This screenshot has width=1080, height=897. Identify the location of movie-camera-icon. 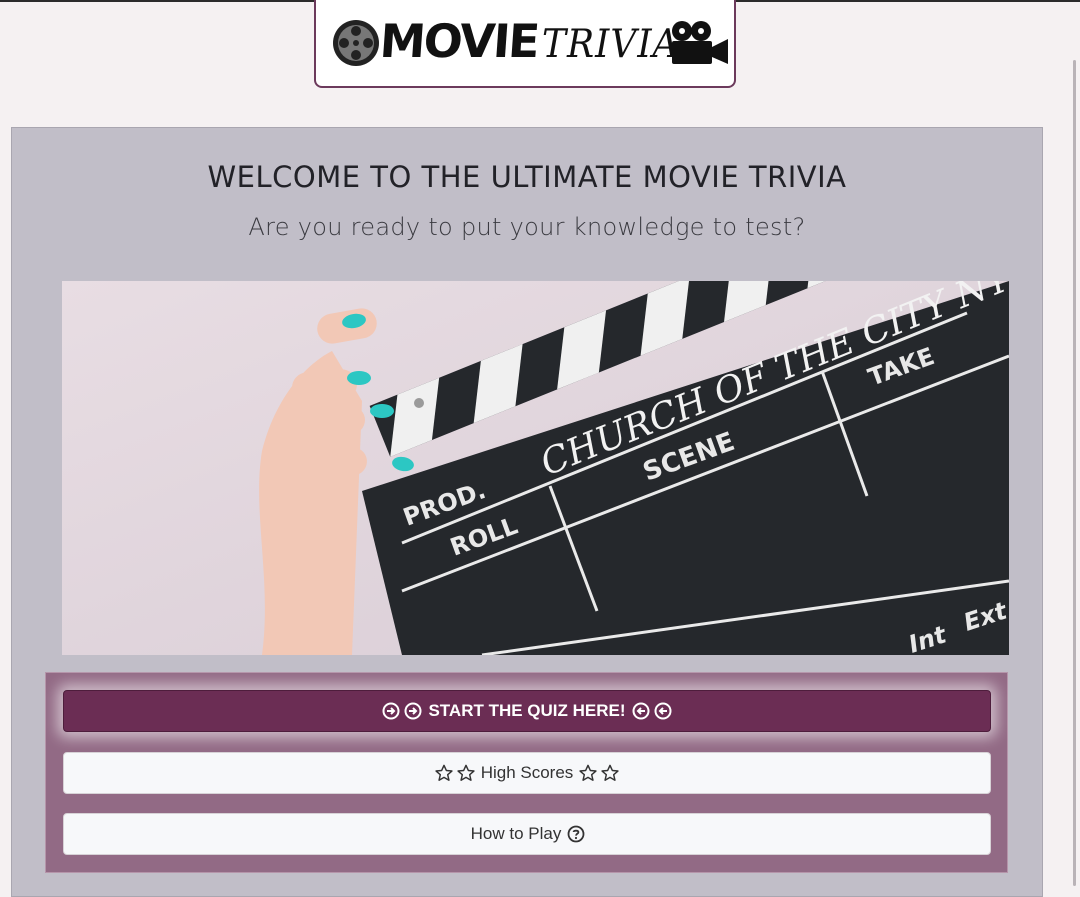
(700, 42).